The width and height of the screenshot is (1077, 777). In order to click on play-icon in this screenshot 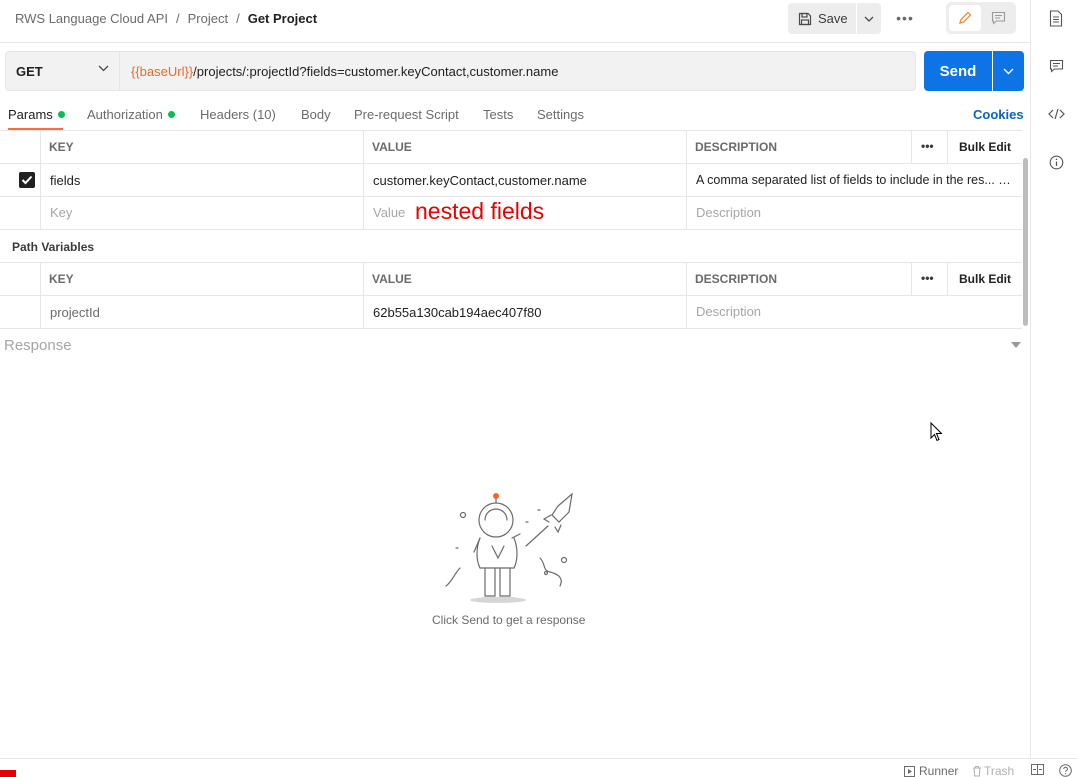, I will do `click(909, 771)`.